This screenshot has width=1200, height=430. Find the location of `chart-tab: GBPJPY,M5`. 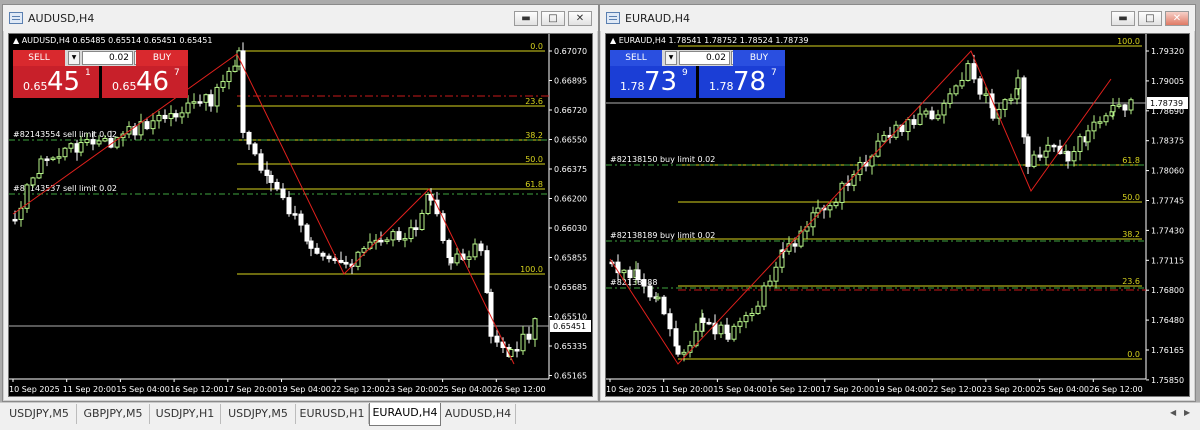

chart-tab: GBPJPY,M5 is located at coordinates (113, 414).